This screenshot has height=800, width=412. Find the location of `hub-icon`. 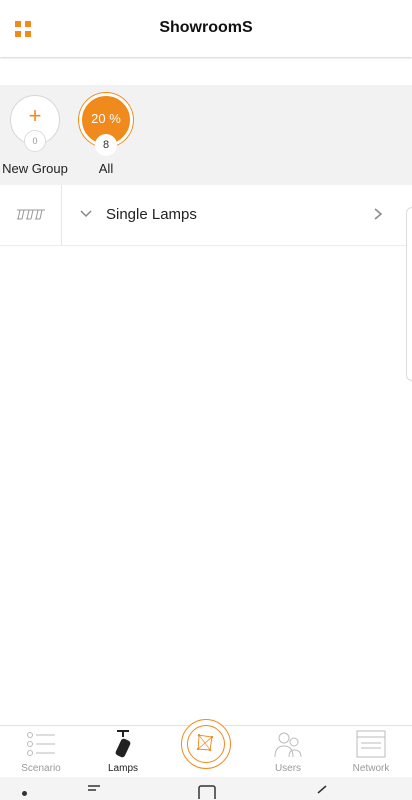

hub-icon is located at coordinates (205, 743).